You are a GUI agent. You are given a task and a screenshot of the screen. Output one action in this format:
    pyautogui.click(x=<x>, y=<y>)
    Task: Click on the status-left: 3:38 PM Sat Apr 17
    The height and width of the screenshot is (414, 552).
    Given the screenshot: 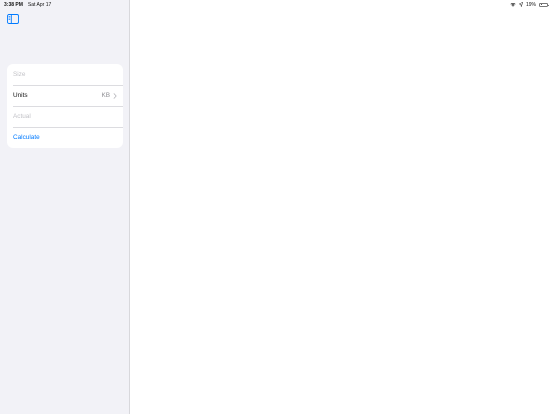 What is the action you would take?
    pyautogui.click(x=27, y=5)
    